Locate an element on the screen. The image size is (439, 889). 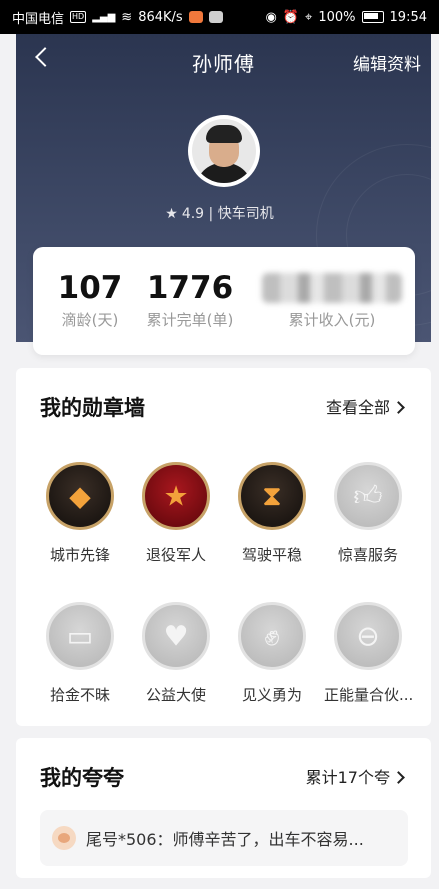
star-icon: ★ is located at coordinates (171, 214).